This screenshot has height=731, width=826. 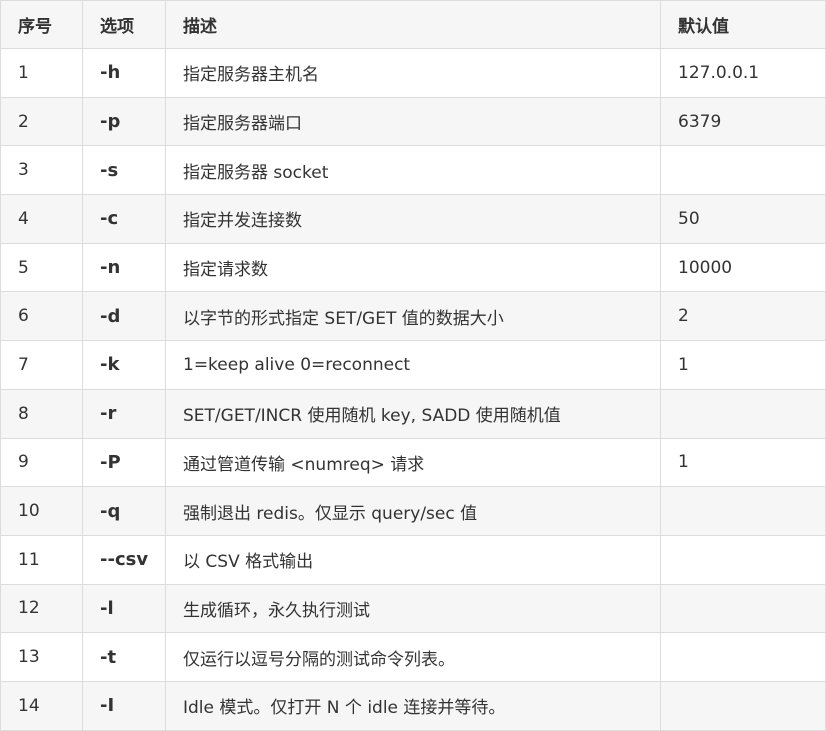 I want to click on table-row: 5 -n 指定请求数 10000, so click(x=413, y=267).